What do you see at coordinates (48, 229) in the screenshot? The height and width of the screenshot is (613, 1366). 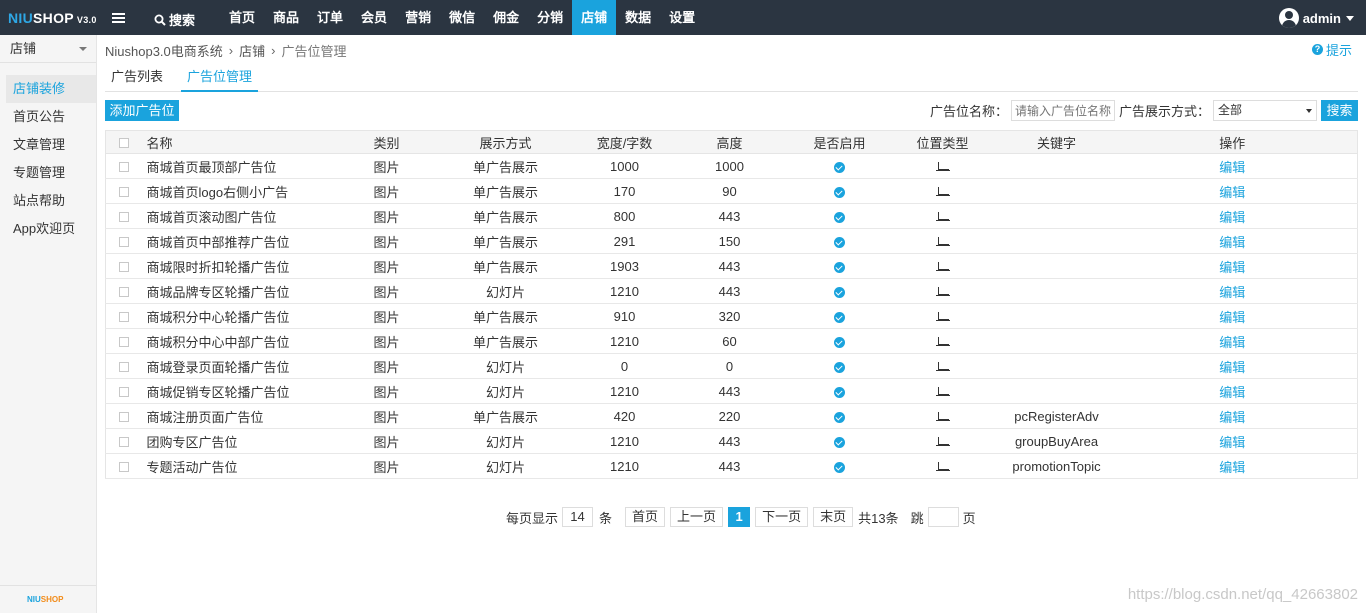 I see `sidebar-item-5: App欢迎页` at bounding box center [48, 229].